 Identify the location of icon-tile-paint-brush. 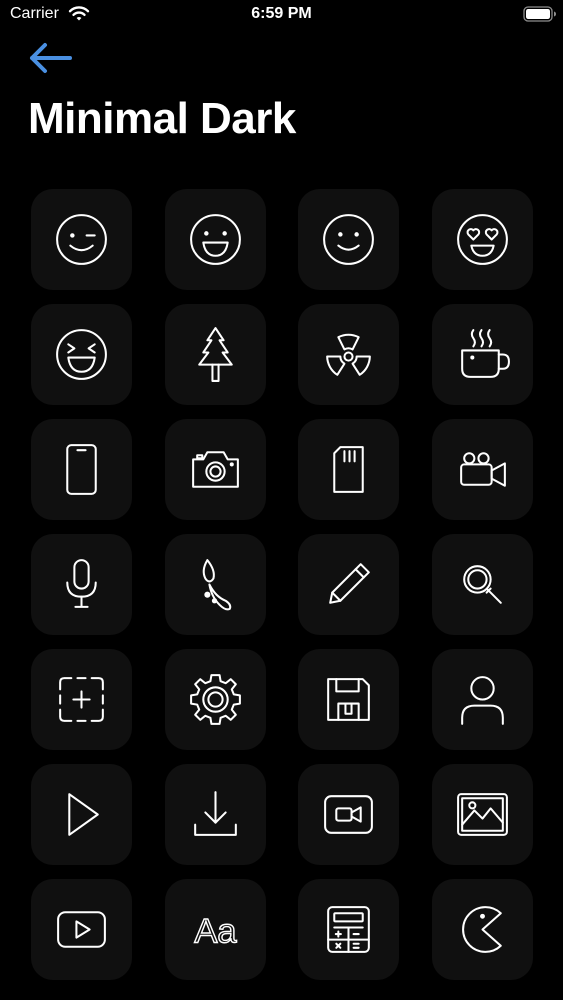
(215, 584).